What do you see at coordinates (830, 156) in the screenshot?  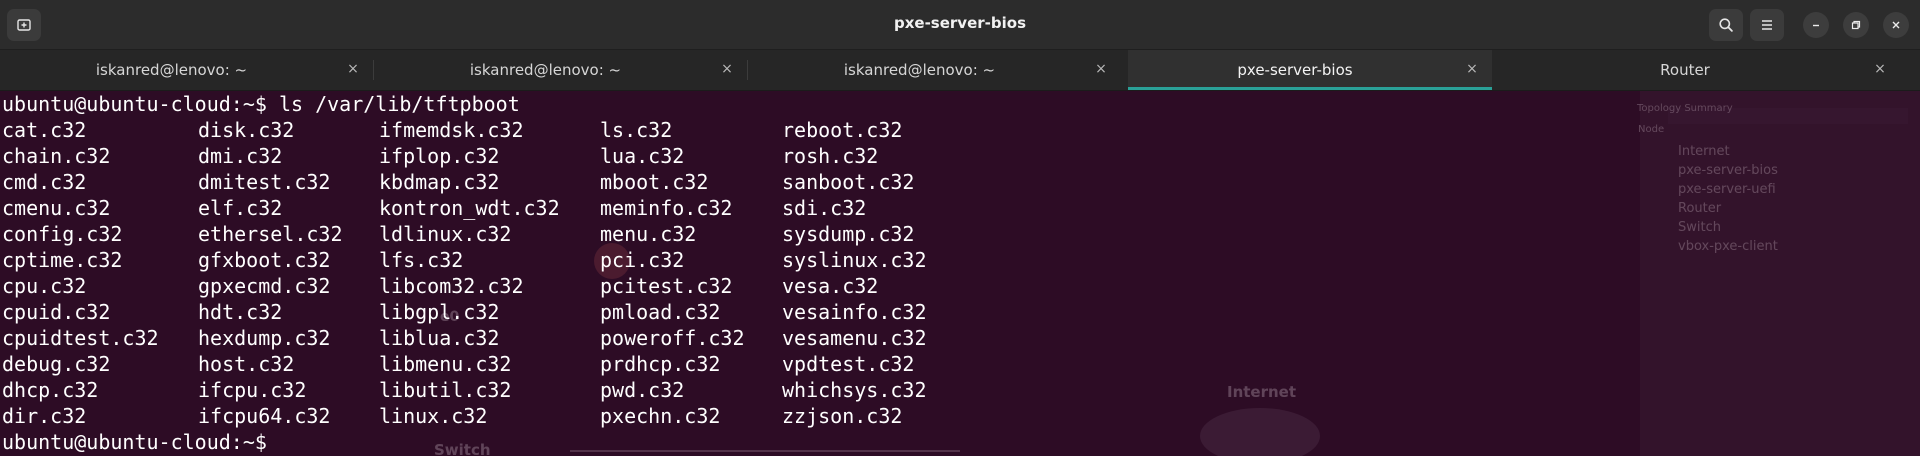 I see `file-entry: rosh.c32` at bounding box center [830, 156].